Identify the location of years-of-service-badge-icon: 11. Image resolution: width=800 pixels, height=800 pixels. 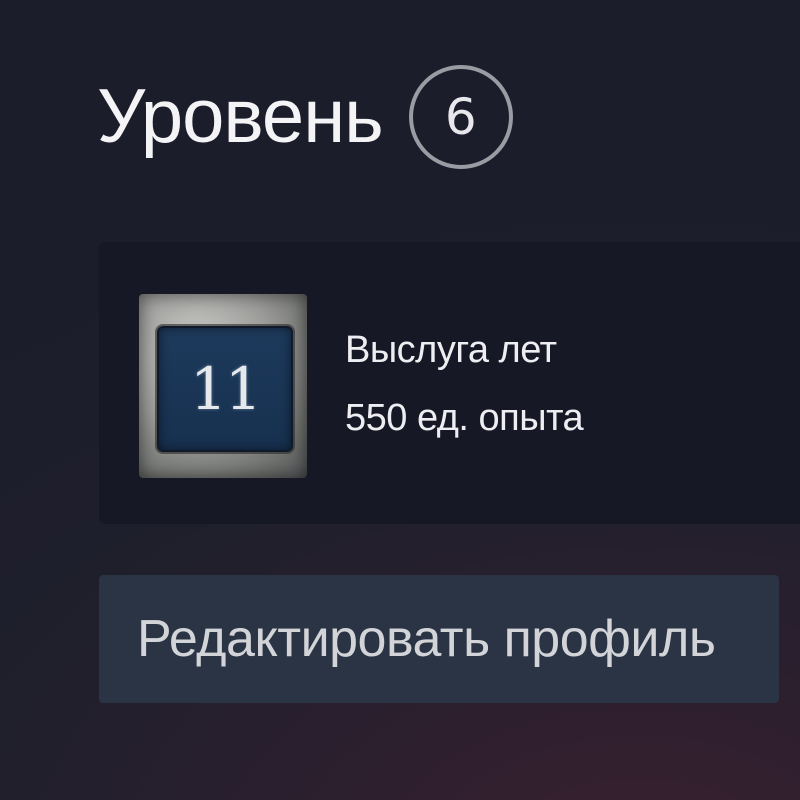
(223, 386).